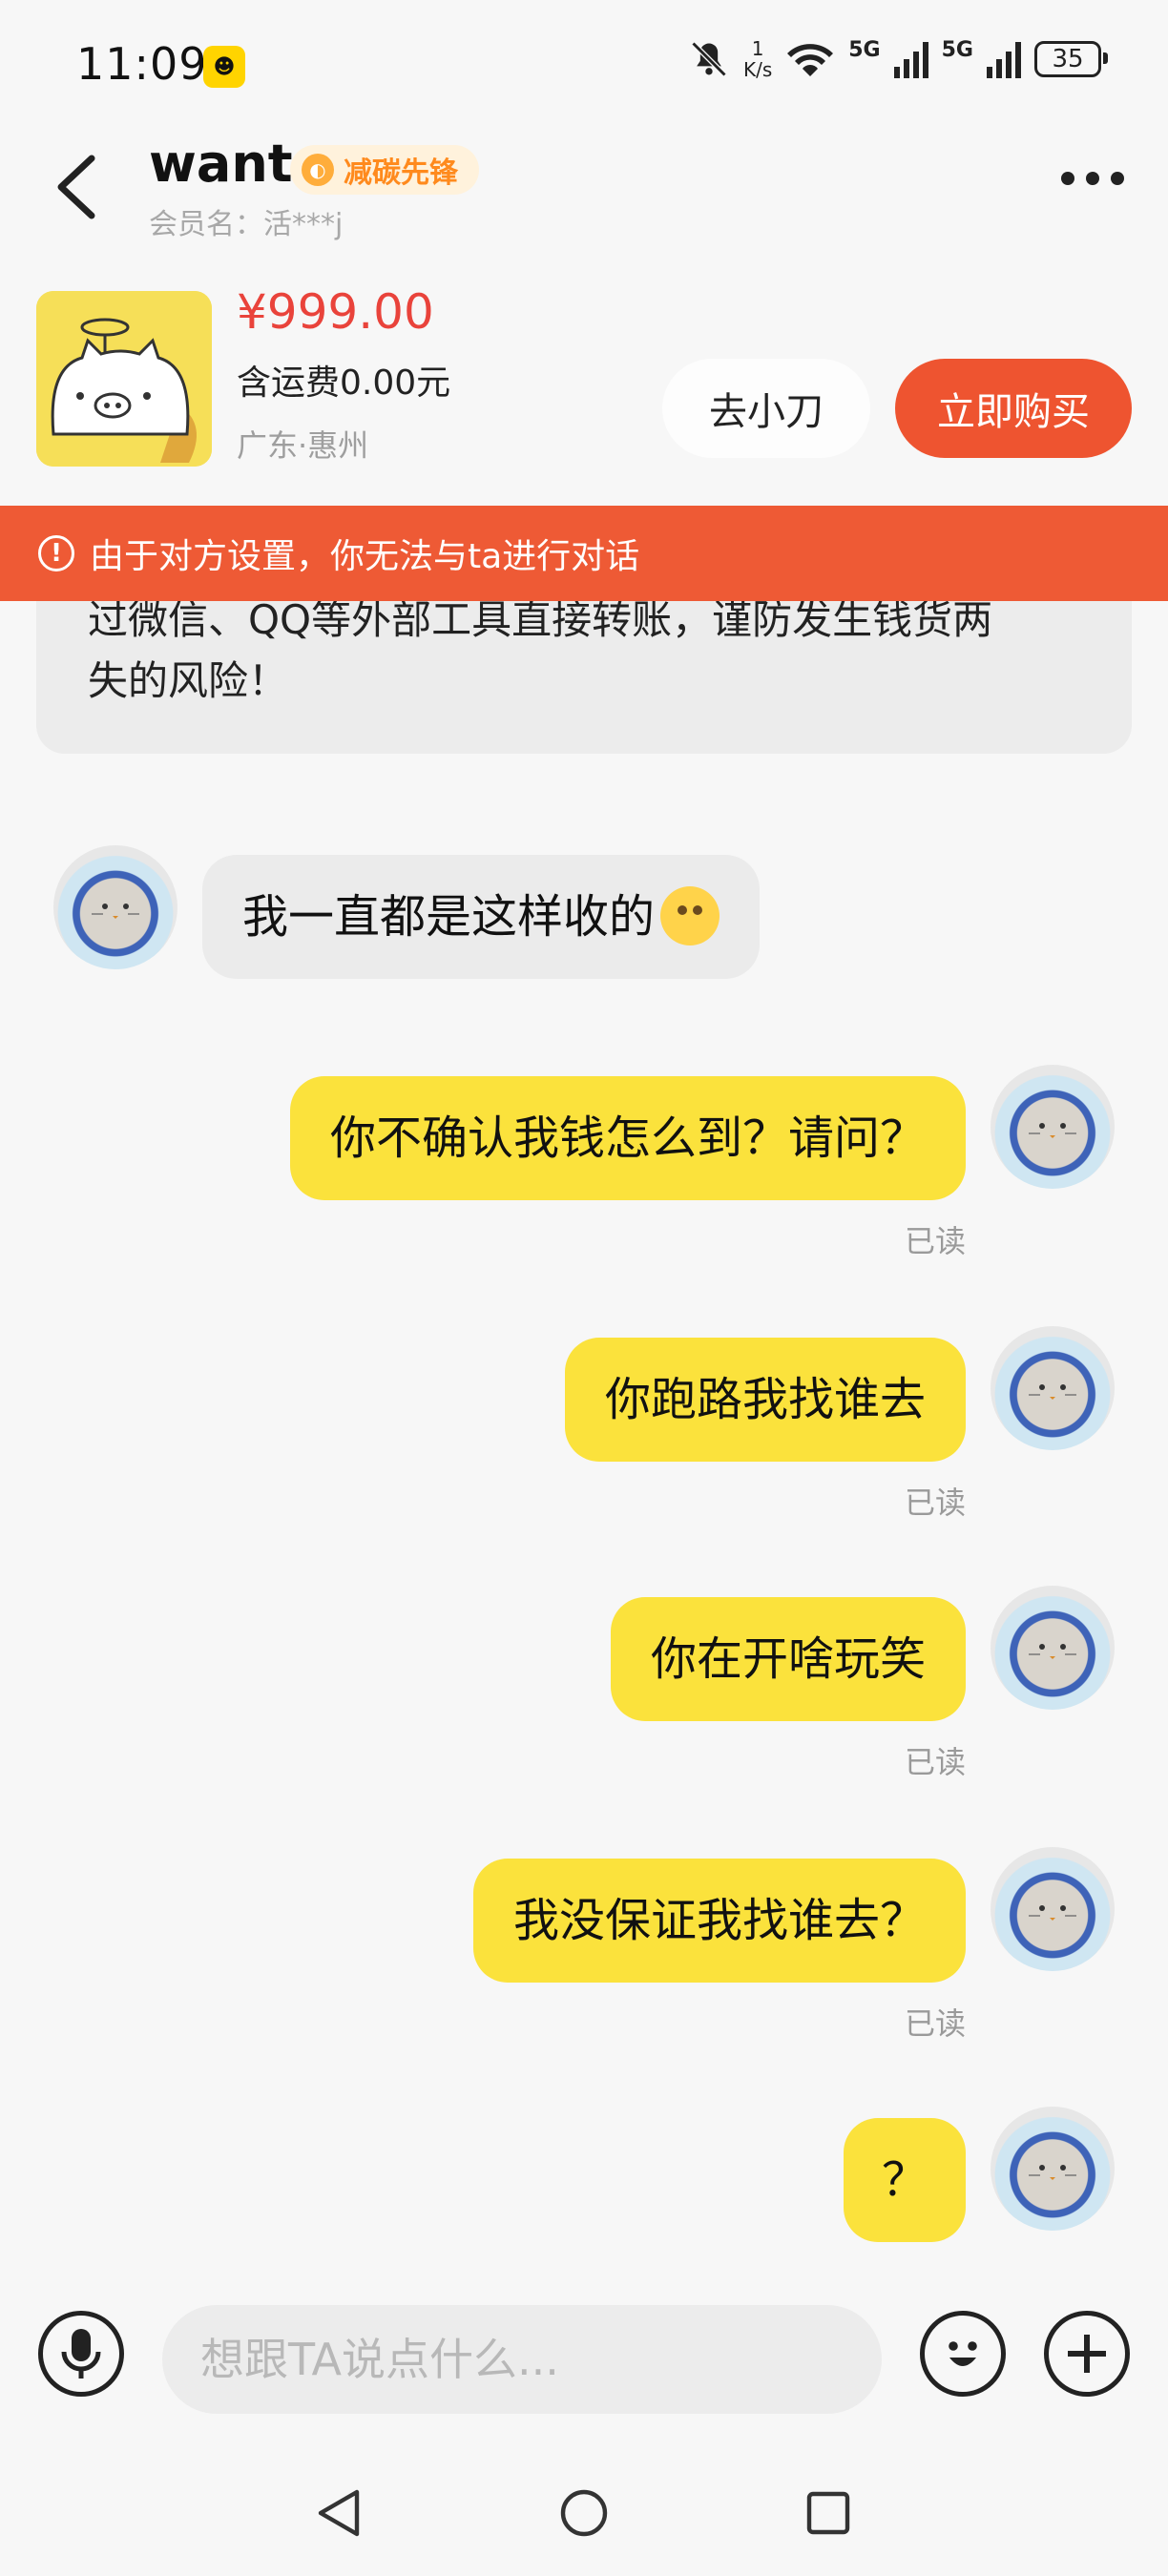  I want to click on mic-icon, so click(81, 2354).